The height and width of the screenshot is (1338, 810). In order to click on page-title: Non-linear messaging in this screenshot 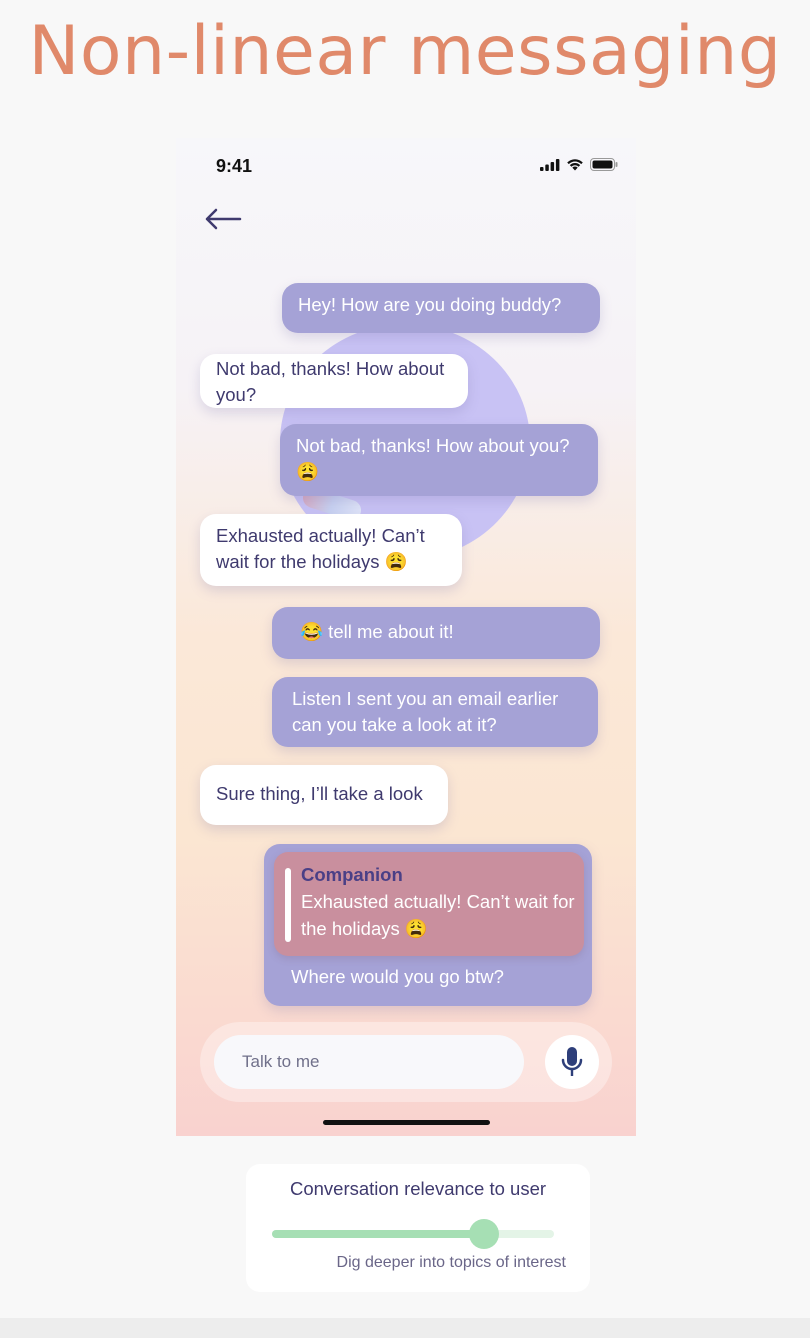, I will do `click(405, 51)`.